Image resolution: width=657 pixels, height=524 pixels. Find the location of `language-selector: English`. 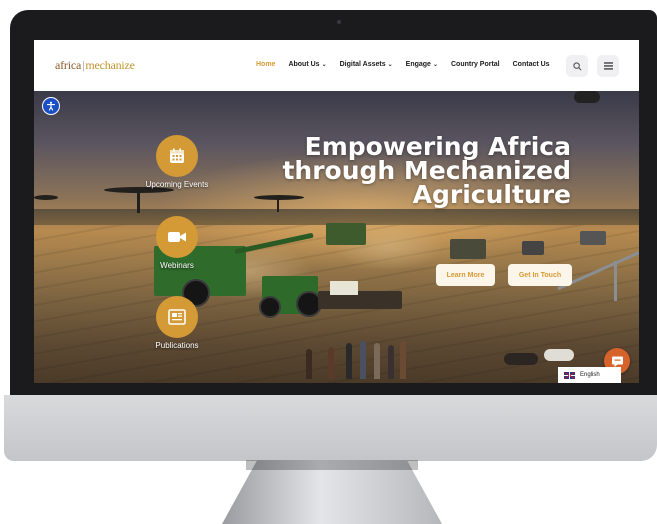

language-selector: English is located at coordinates (589, 375).